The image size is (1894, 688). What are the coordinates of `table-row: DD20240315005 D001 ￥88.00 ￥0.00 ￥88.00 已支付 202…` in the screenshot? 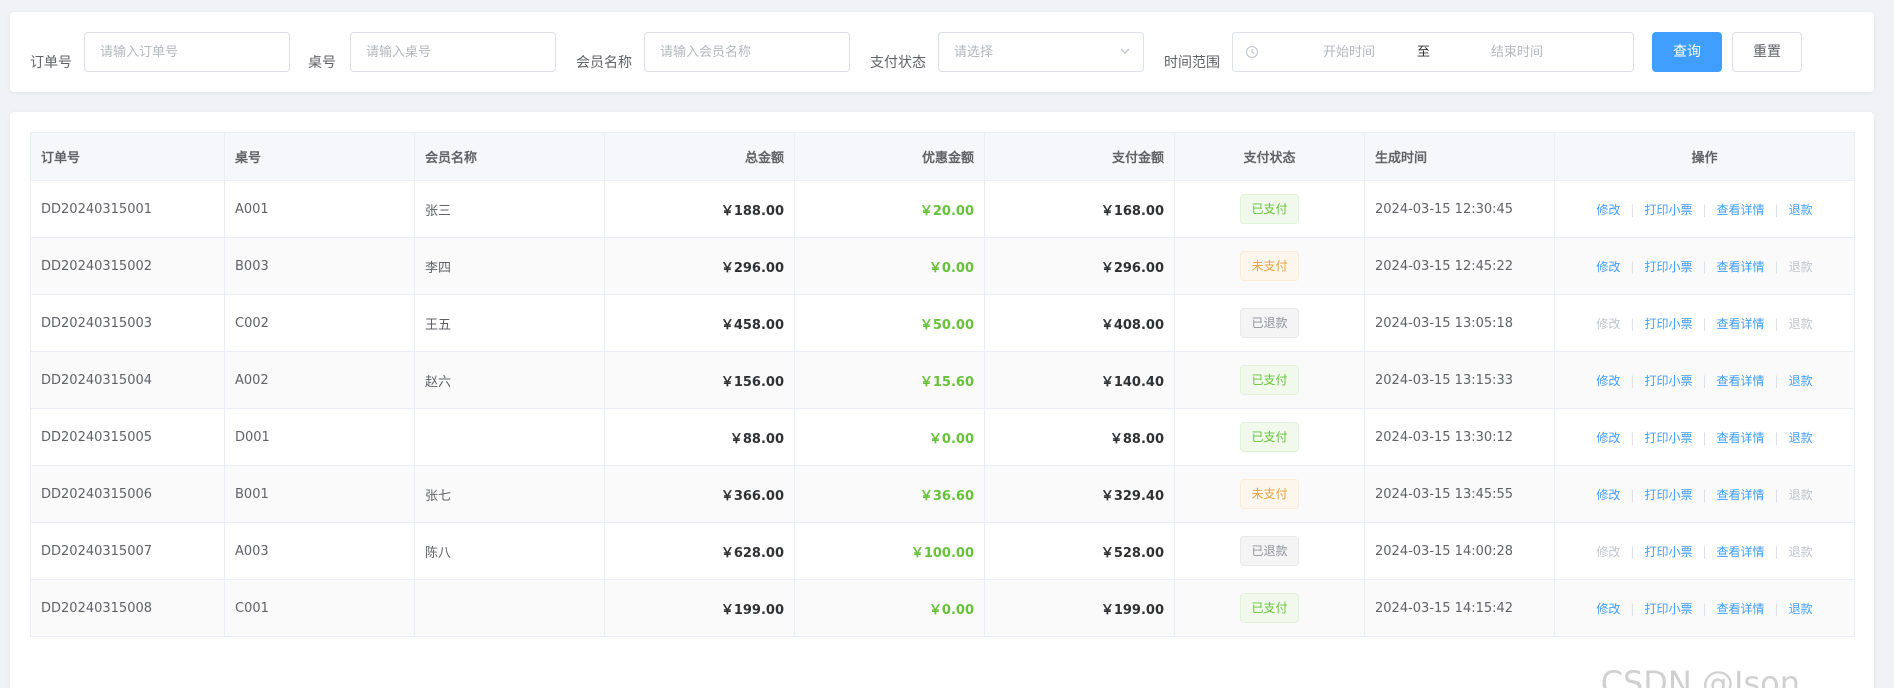 It's located at (942, 437).